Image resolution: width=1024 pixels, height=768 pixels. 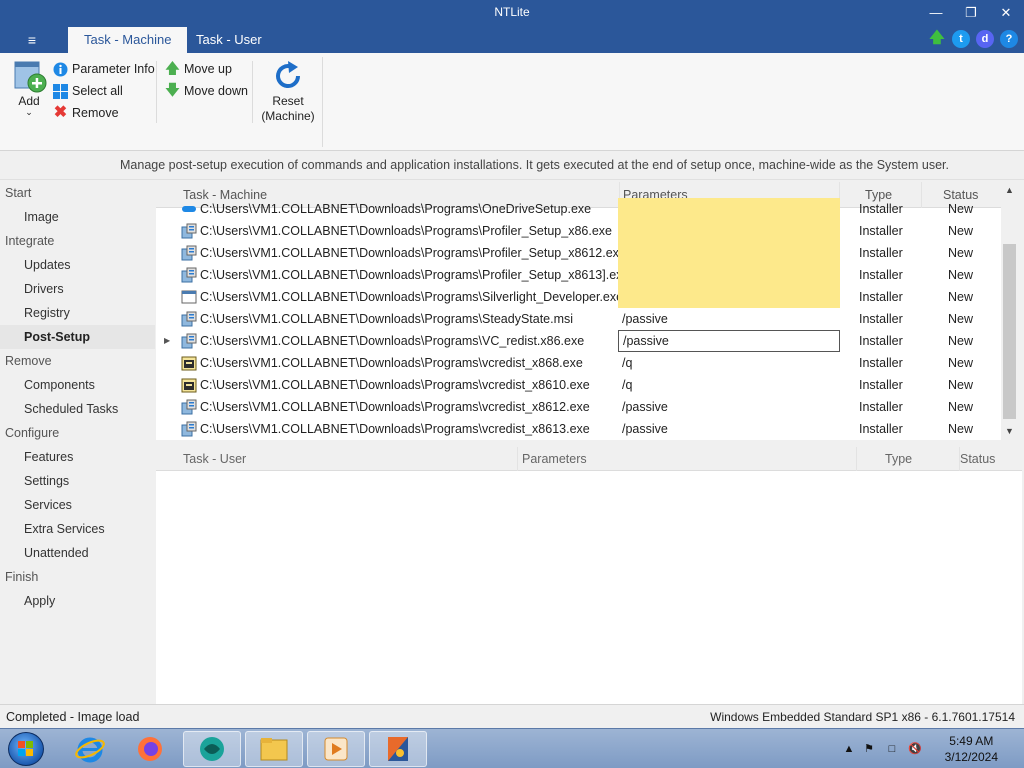 What do you see at coordinates (77, 265) in the screenshot?
I see `sidebar-item-updates: Updates` at bounding box center [77, 265].